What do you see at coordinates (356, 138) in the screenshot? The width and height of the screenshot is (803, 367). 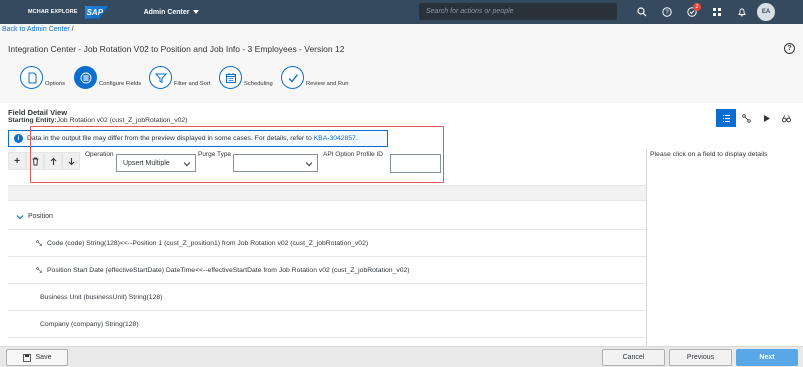 I see `info-message-end: .` at bounding box center [356, 138].